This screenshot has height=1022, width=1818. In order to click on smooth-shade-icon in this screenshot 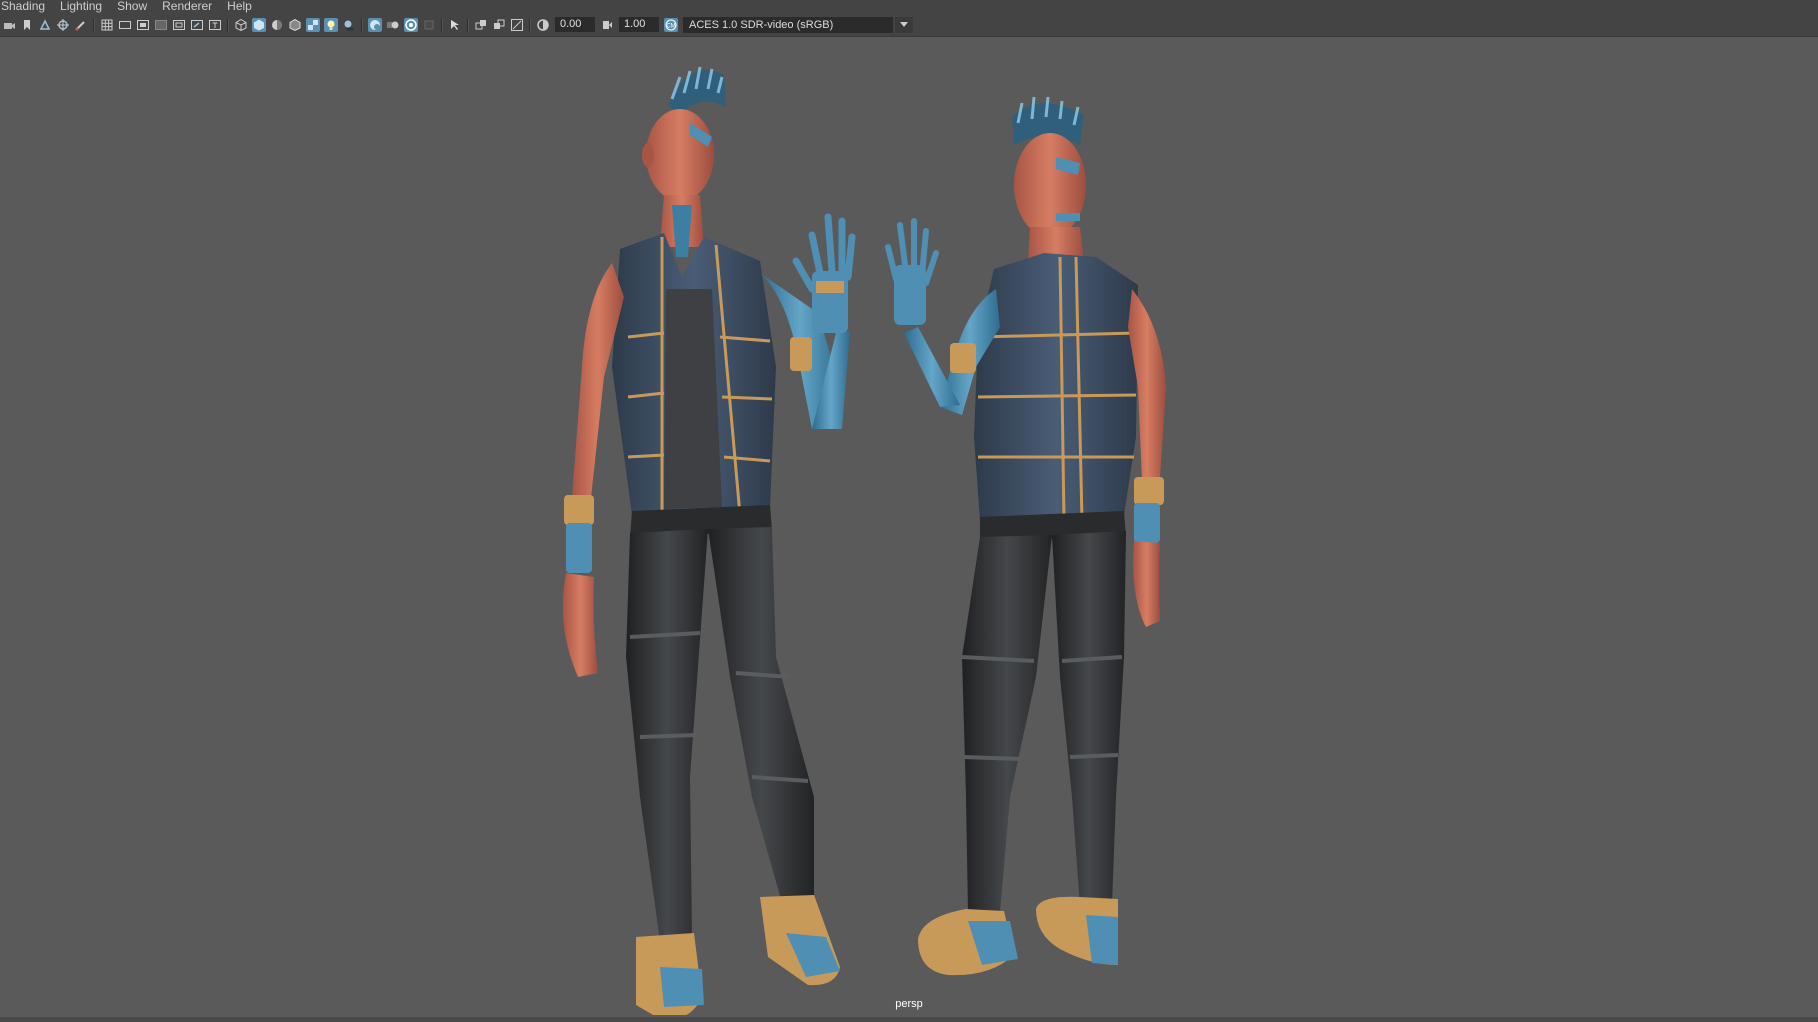, I will do `click(259, 24)`.